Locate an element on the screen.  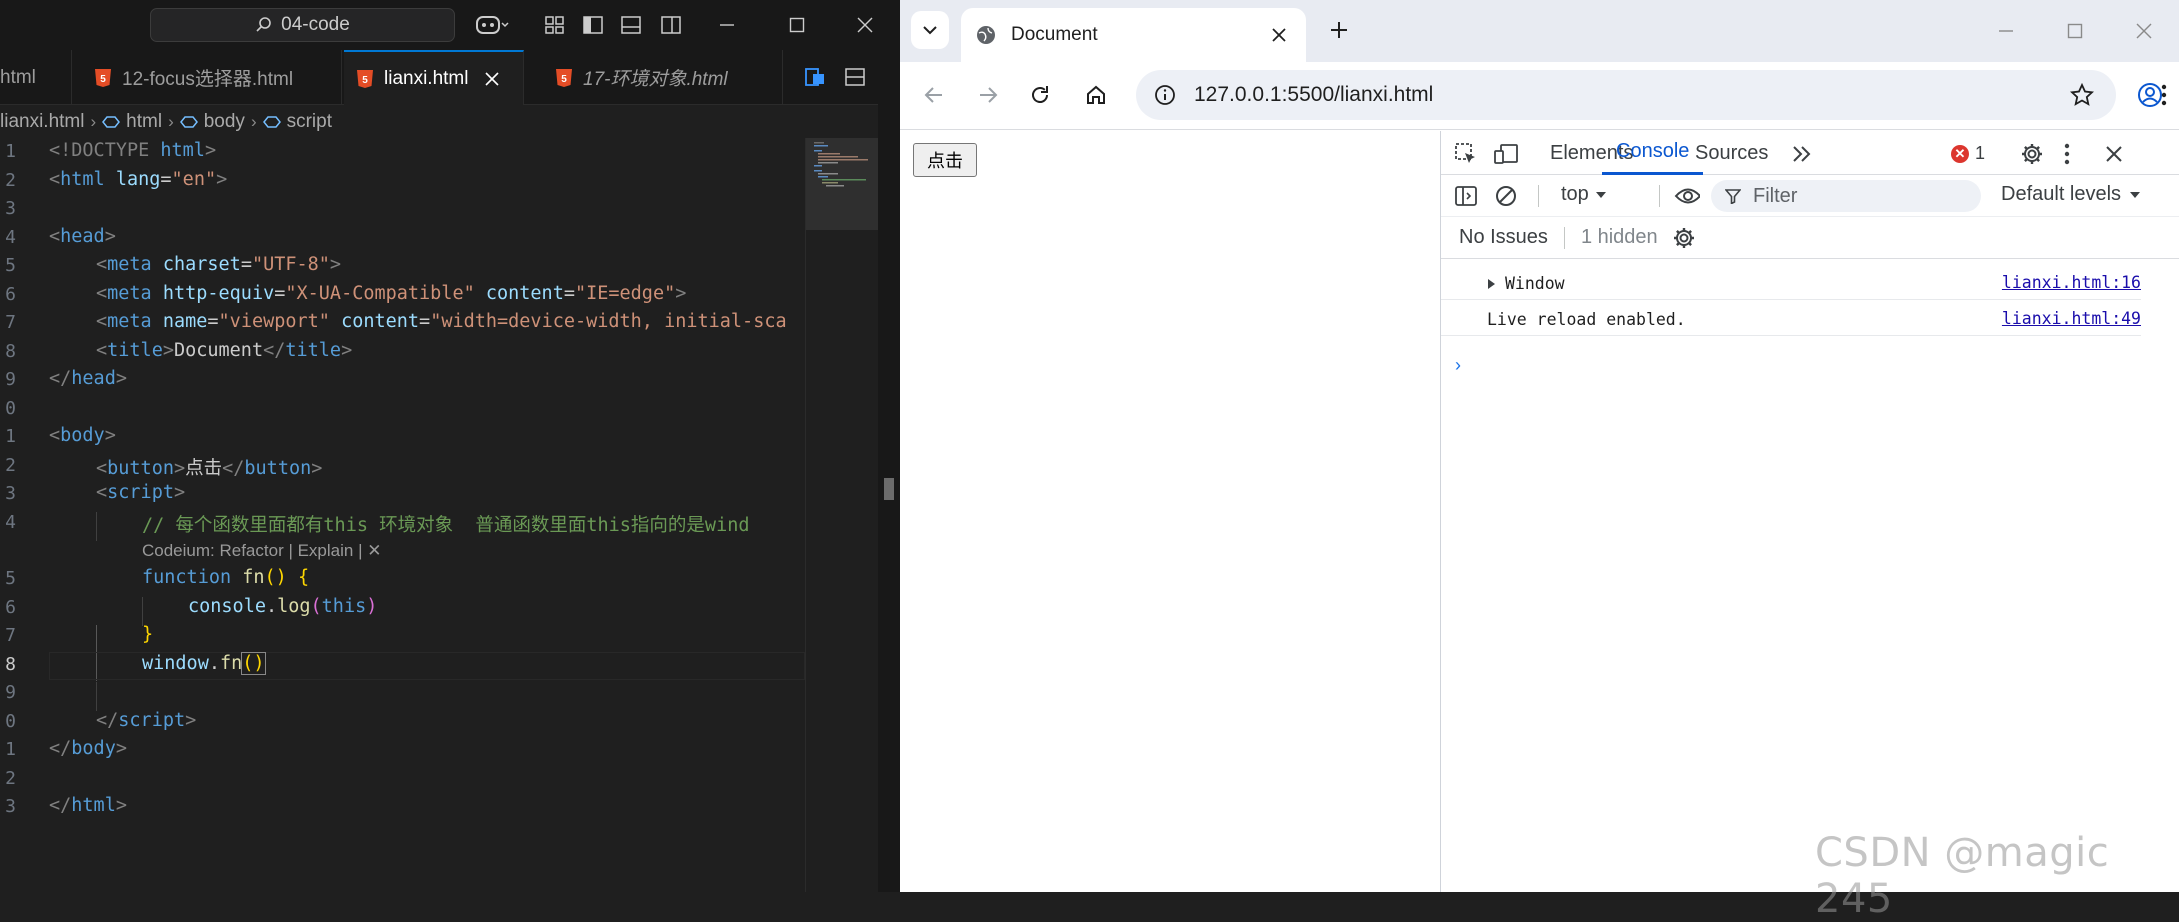
split-divider is located at coordinates (889, 446).